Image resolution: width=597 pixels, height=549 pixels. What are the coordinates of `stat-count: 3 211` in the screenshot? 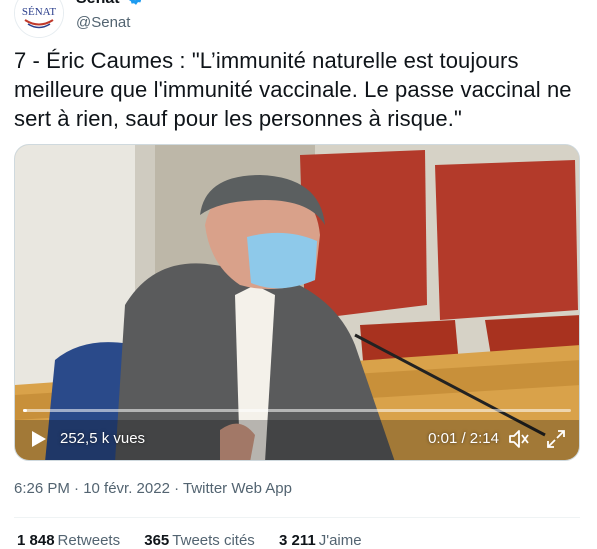 It's located at (297, 540).